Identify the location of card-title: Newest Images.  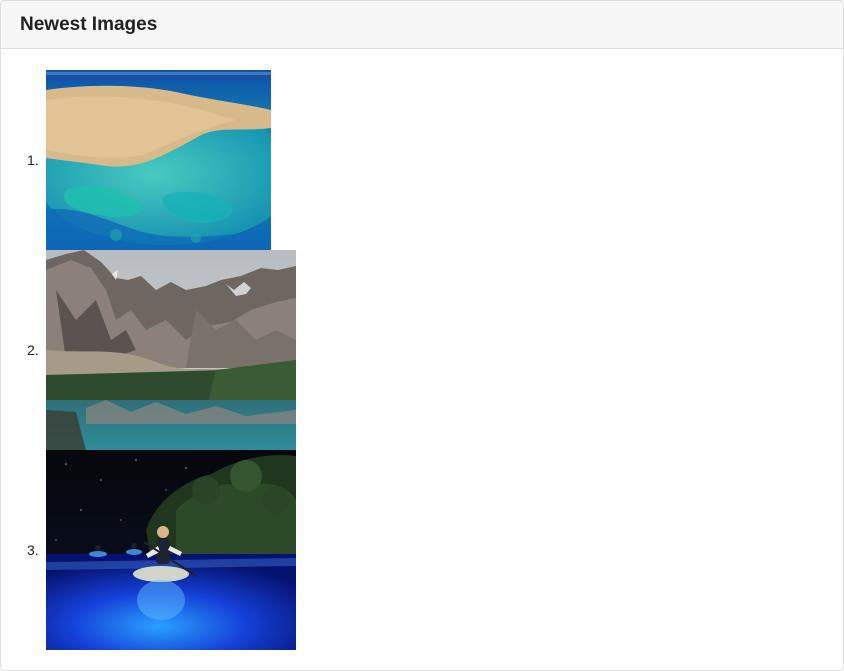
(89, 24).